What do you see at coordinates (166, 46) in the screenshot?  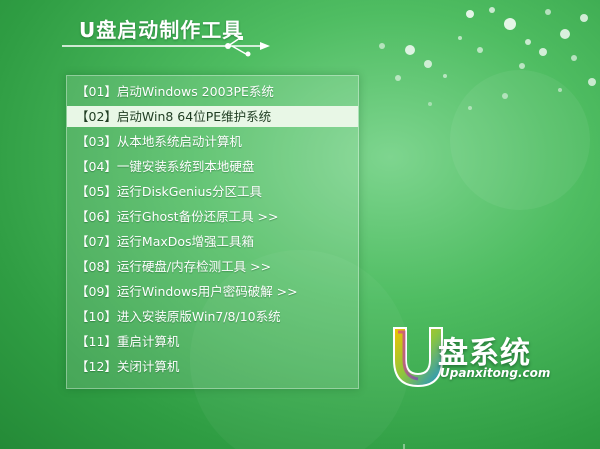 I see `usb-icon` at bounding box center [166, 46].